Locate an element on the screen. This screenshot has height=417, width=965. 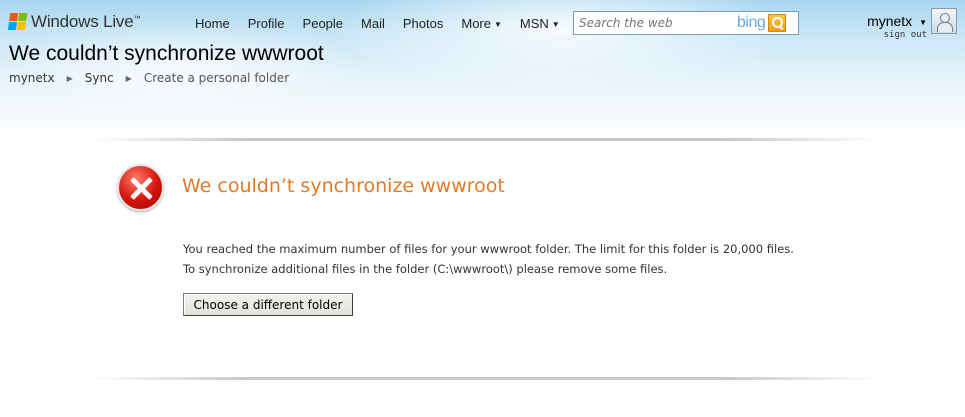
nav-photos: Photos is located at coordinates (423, 23).